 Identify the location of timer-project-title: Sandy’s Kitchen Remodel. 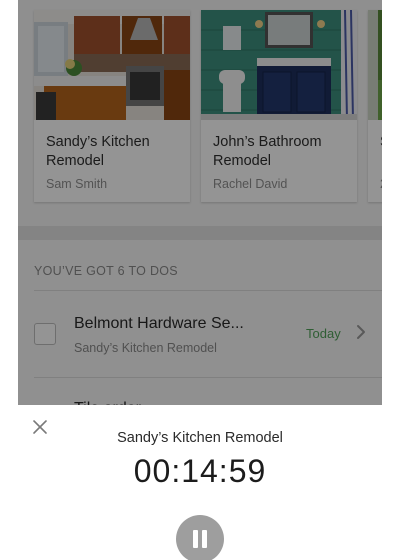
(200, 438).